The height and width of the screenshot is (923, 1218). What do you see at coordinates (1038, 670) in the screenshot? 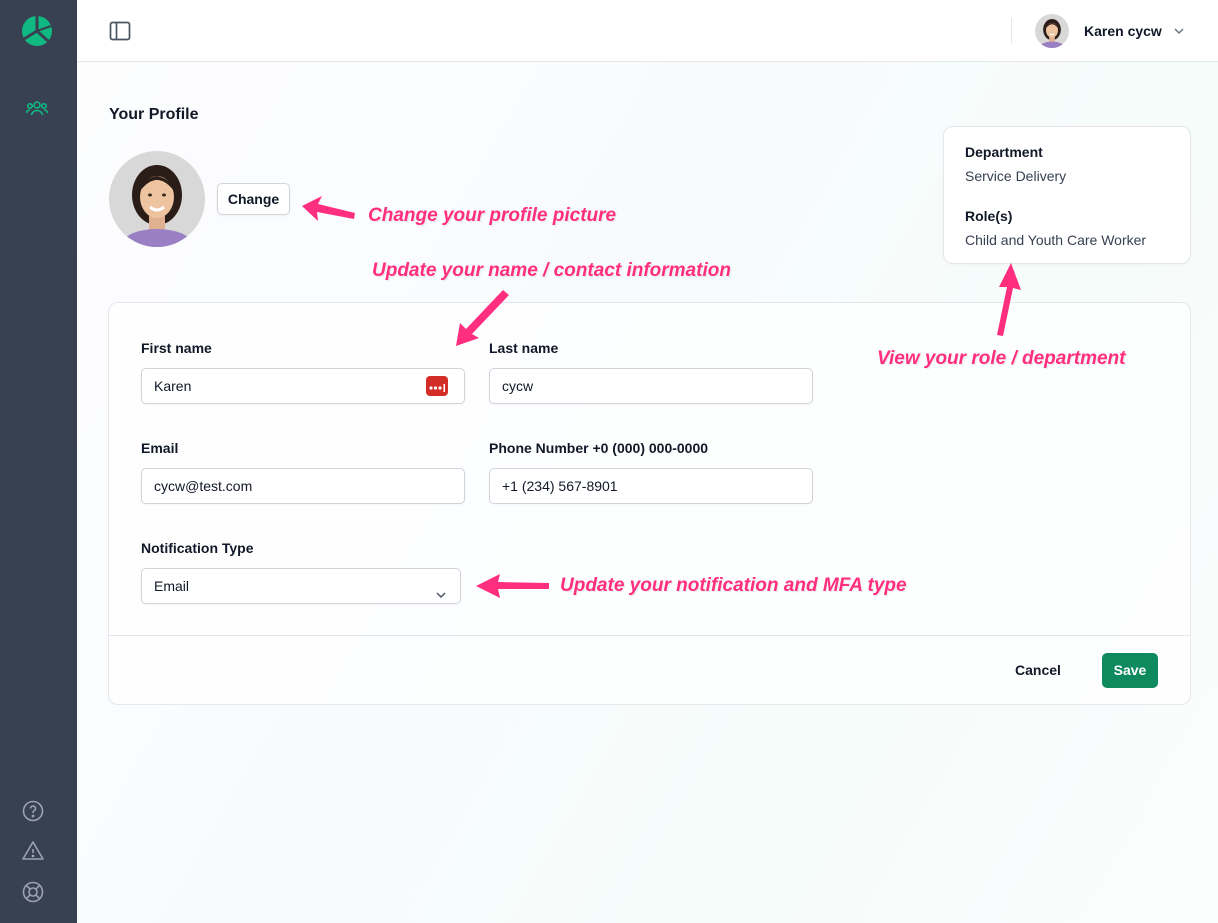
I see `cancel-button: Cancel` at bounding box center [1038, 670].